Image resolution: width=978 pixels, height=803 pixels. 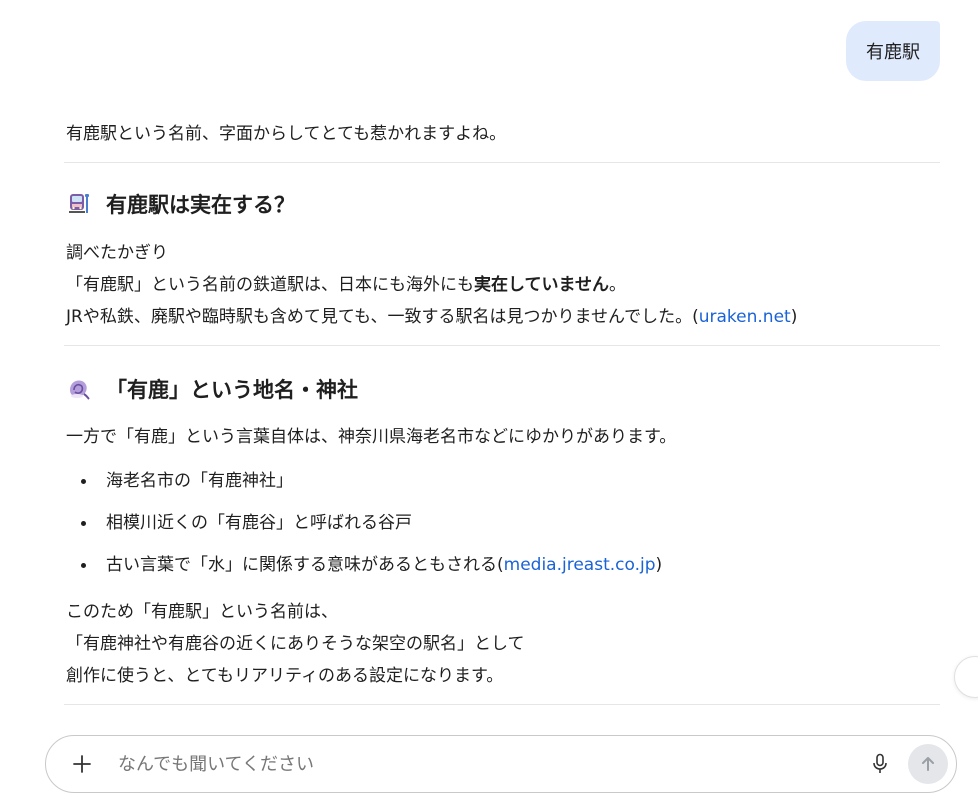 What do you see at coordinates (502, 704) in the screenshot?
I see `divider` at bounding box center [502, 704].